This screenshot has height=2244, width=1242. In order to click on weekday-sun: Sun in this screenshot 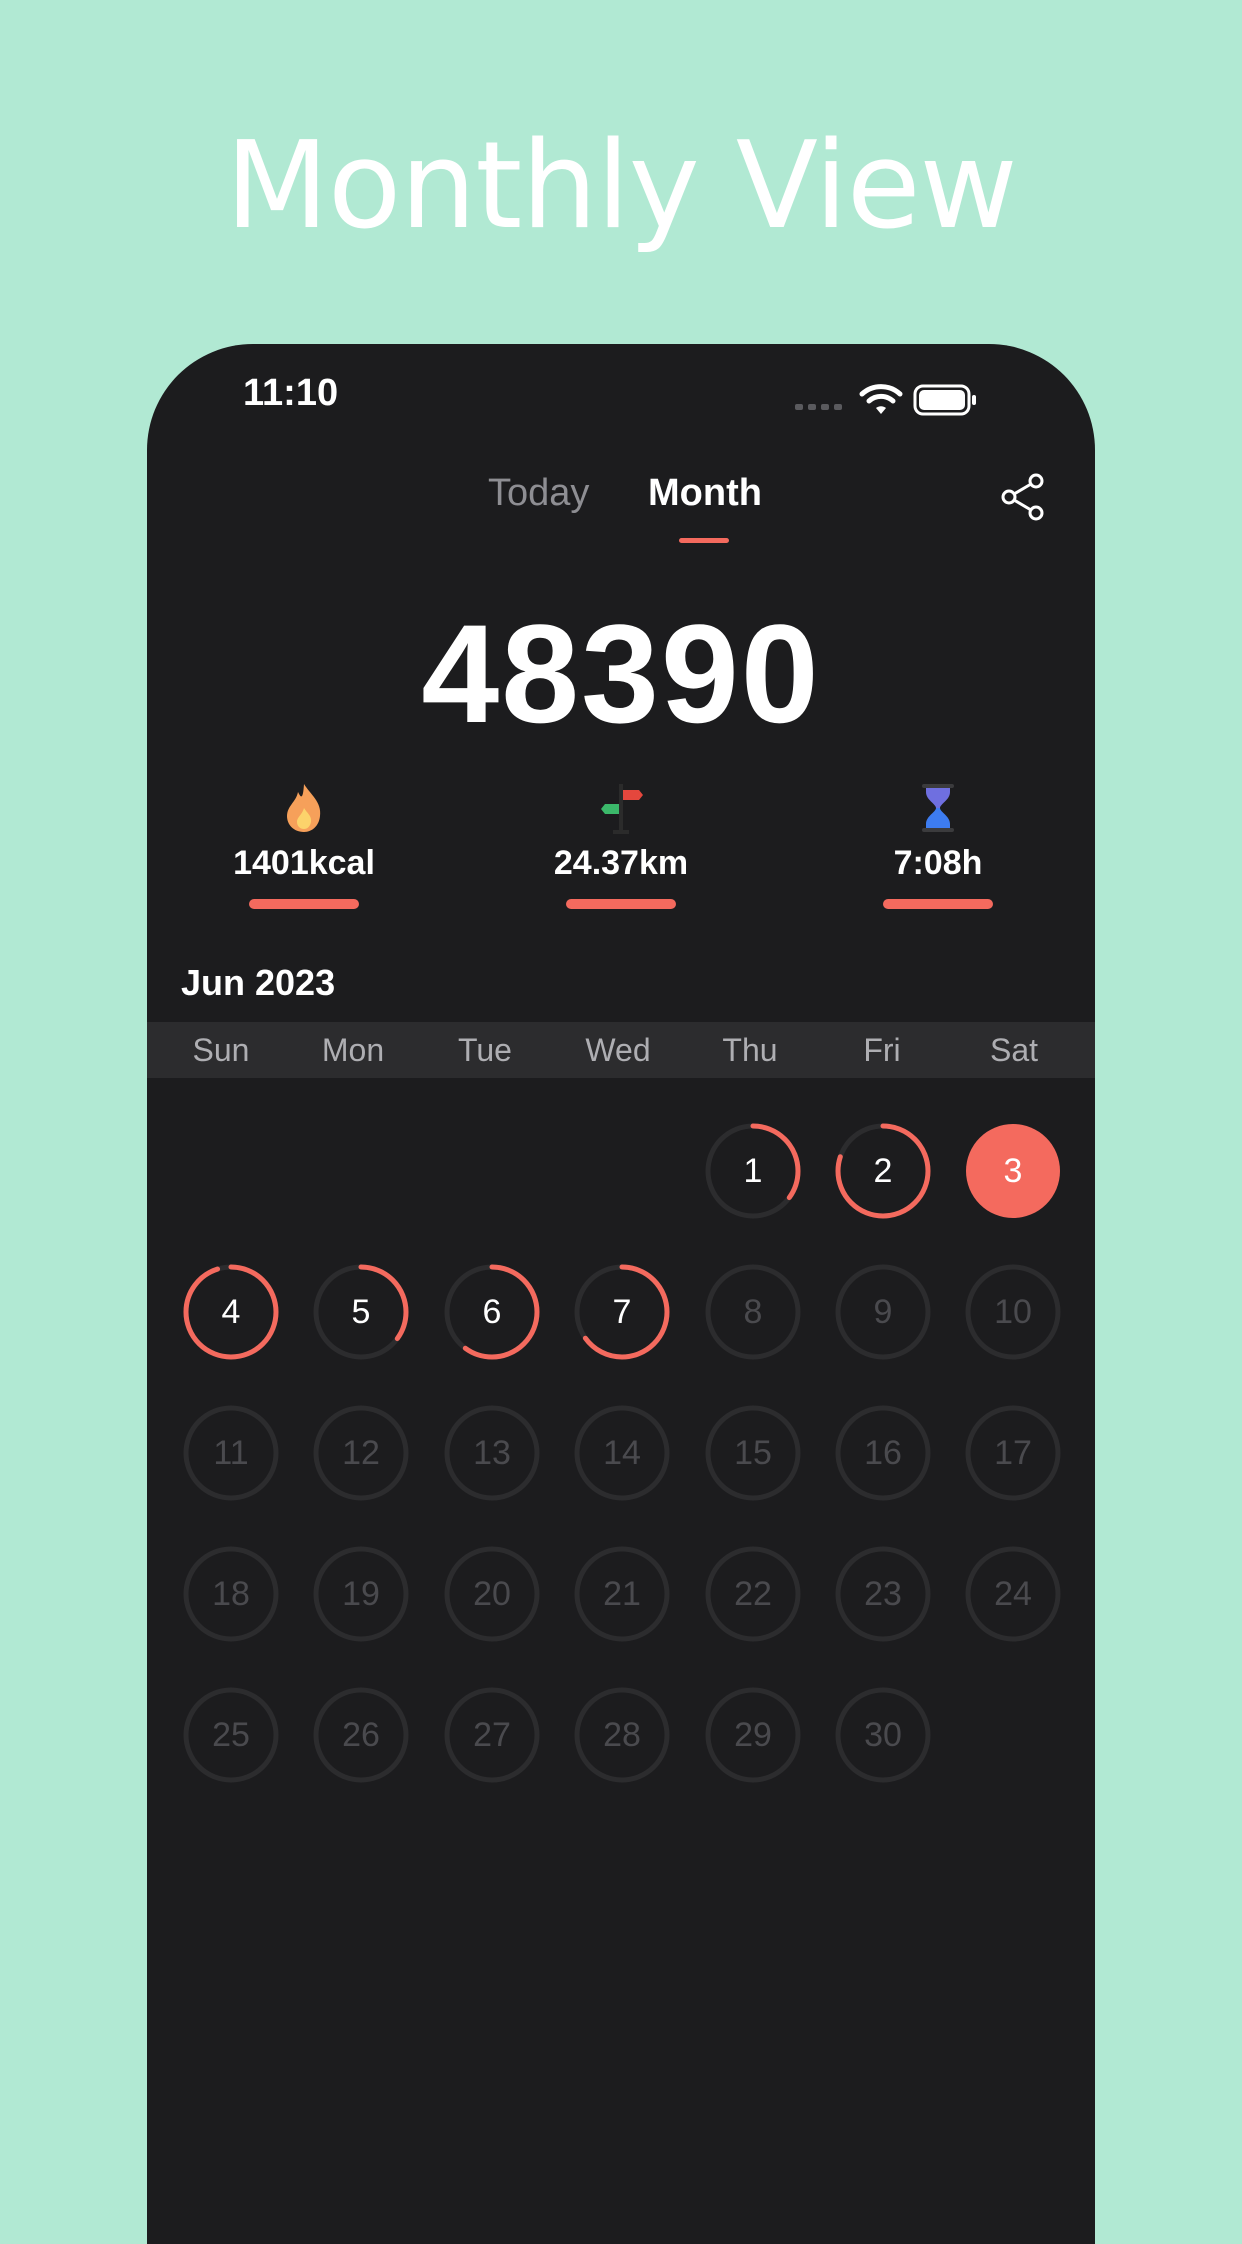, I will do `click(221, 1050)`.